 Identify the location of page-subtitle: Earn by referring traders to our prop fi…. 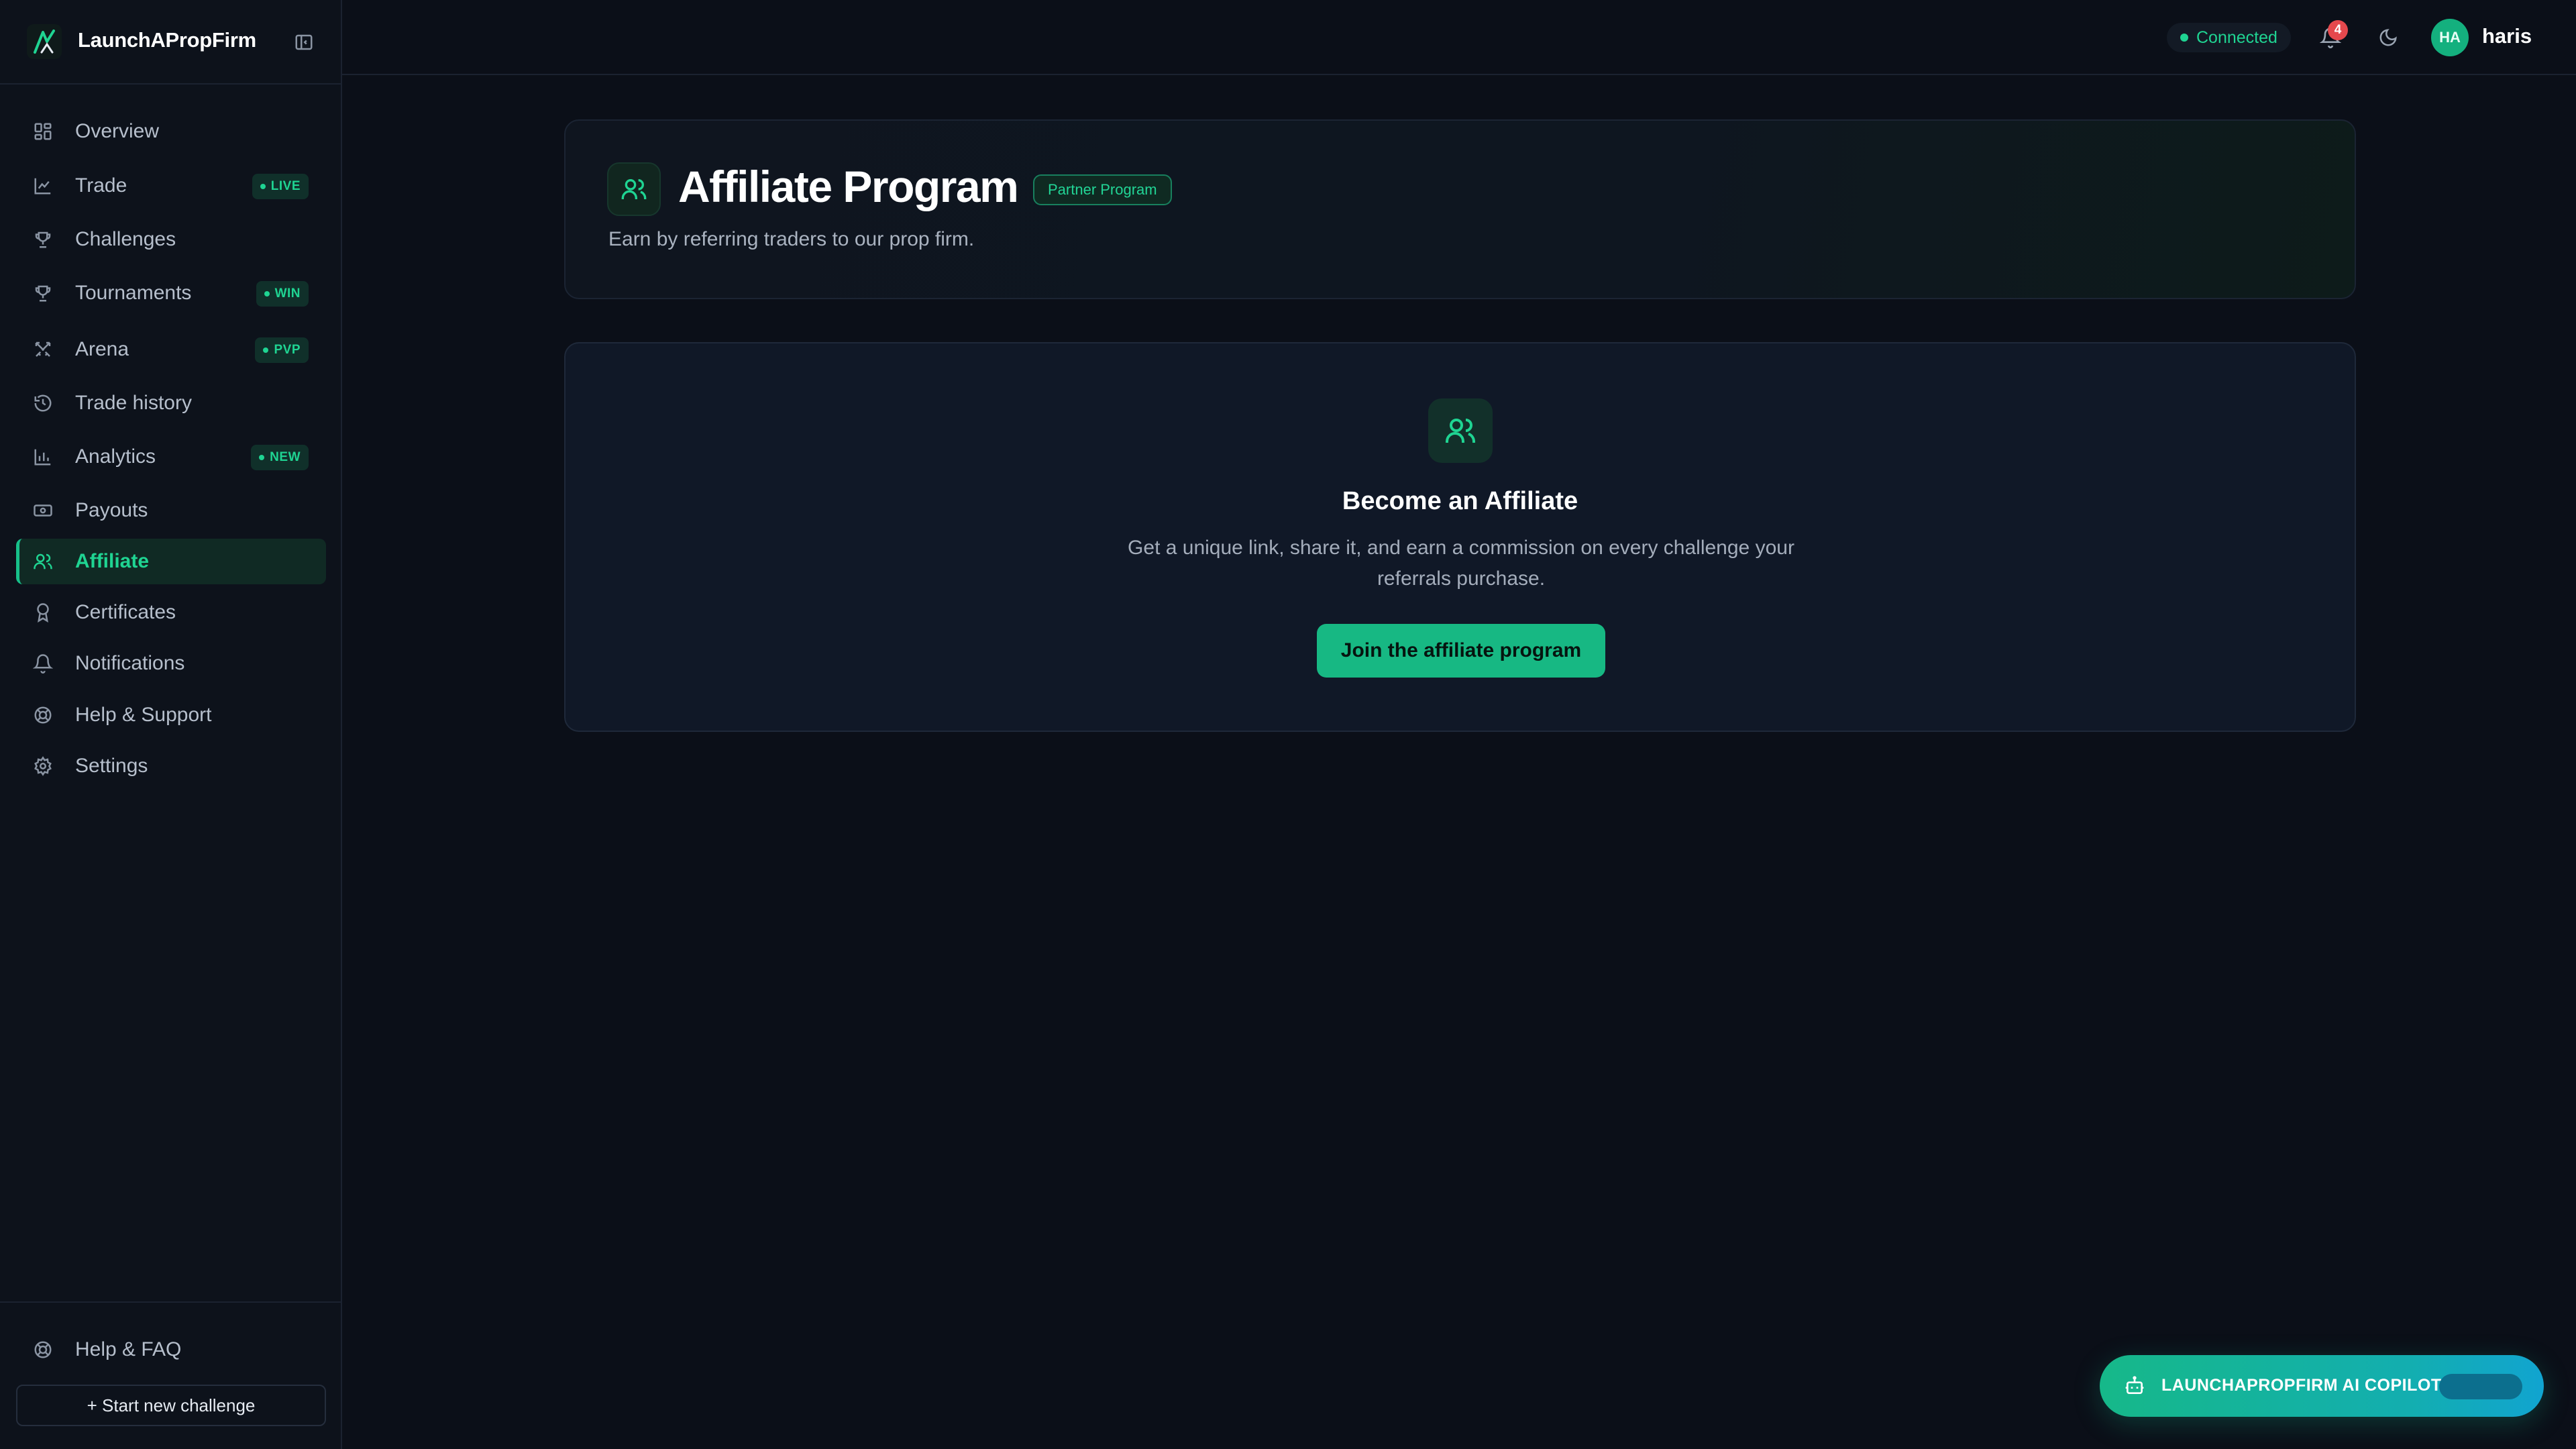
(791, 239).